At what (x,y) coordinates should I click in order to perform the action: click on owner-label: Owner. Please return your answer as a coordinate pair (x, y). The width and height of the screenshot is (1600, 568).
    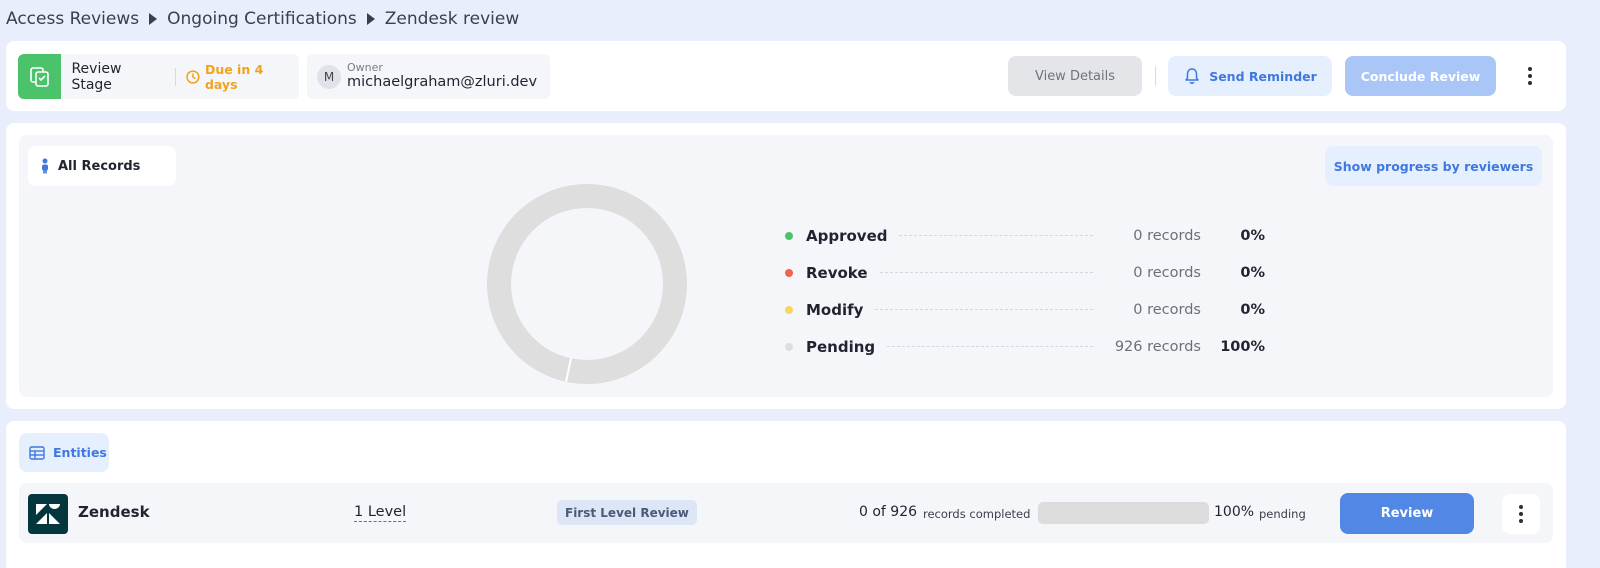
    Looking at the image, I should click on (365, 68).